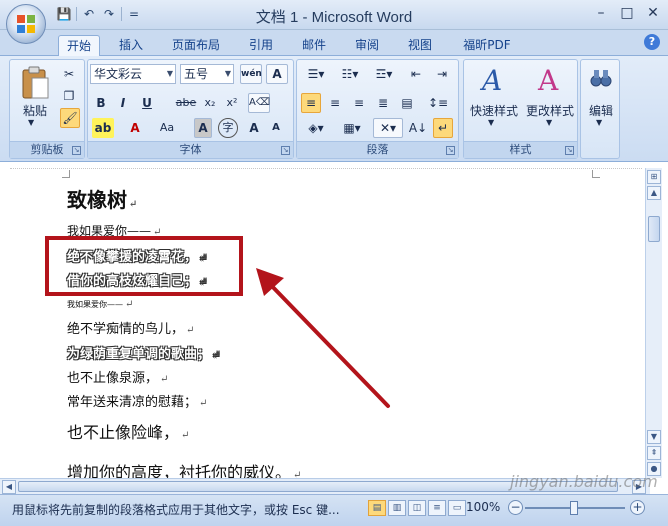 This screenshot has height=526, width=668. Describe the element at coordinates (397, 508) in the screenshot. I see `full-screen-reading-icon: ▥` at that location.